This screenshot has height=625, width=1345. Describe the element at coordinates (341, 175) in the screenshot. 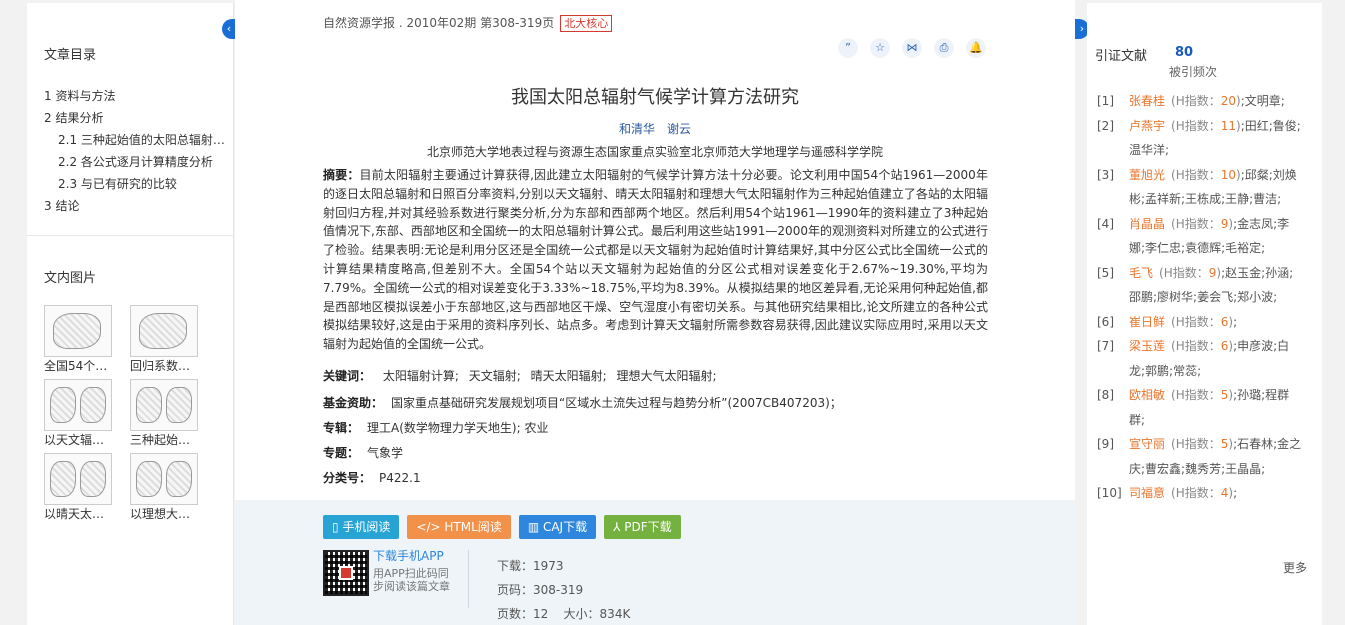

I see `abstract-label: 摘要：` at that location.